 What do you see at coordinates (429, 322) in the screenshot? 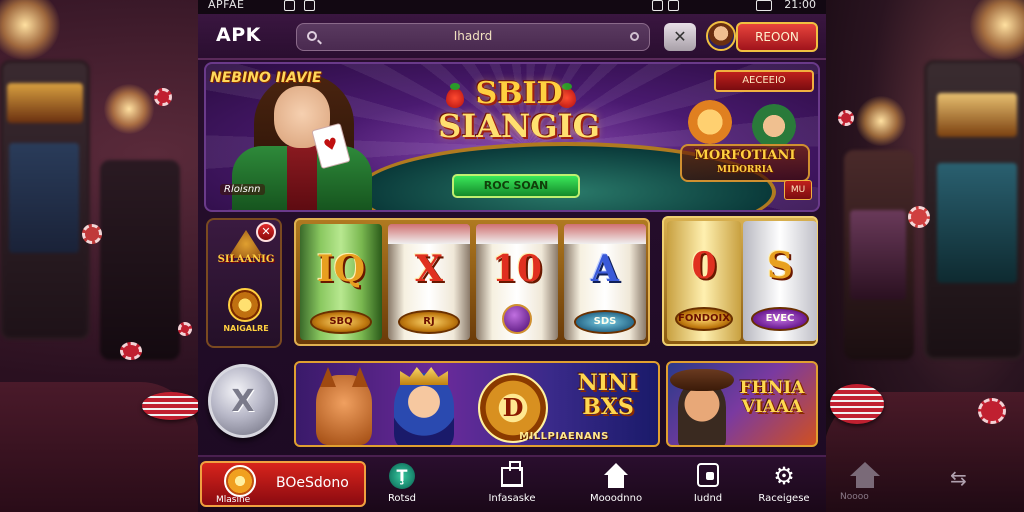
I see `reel-plate: RJ` at bounding box center [429, 322].